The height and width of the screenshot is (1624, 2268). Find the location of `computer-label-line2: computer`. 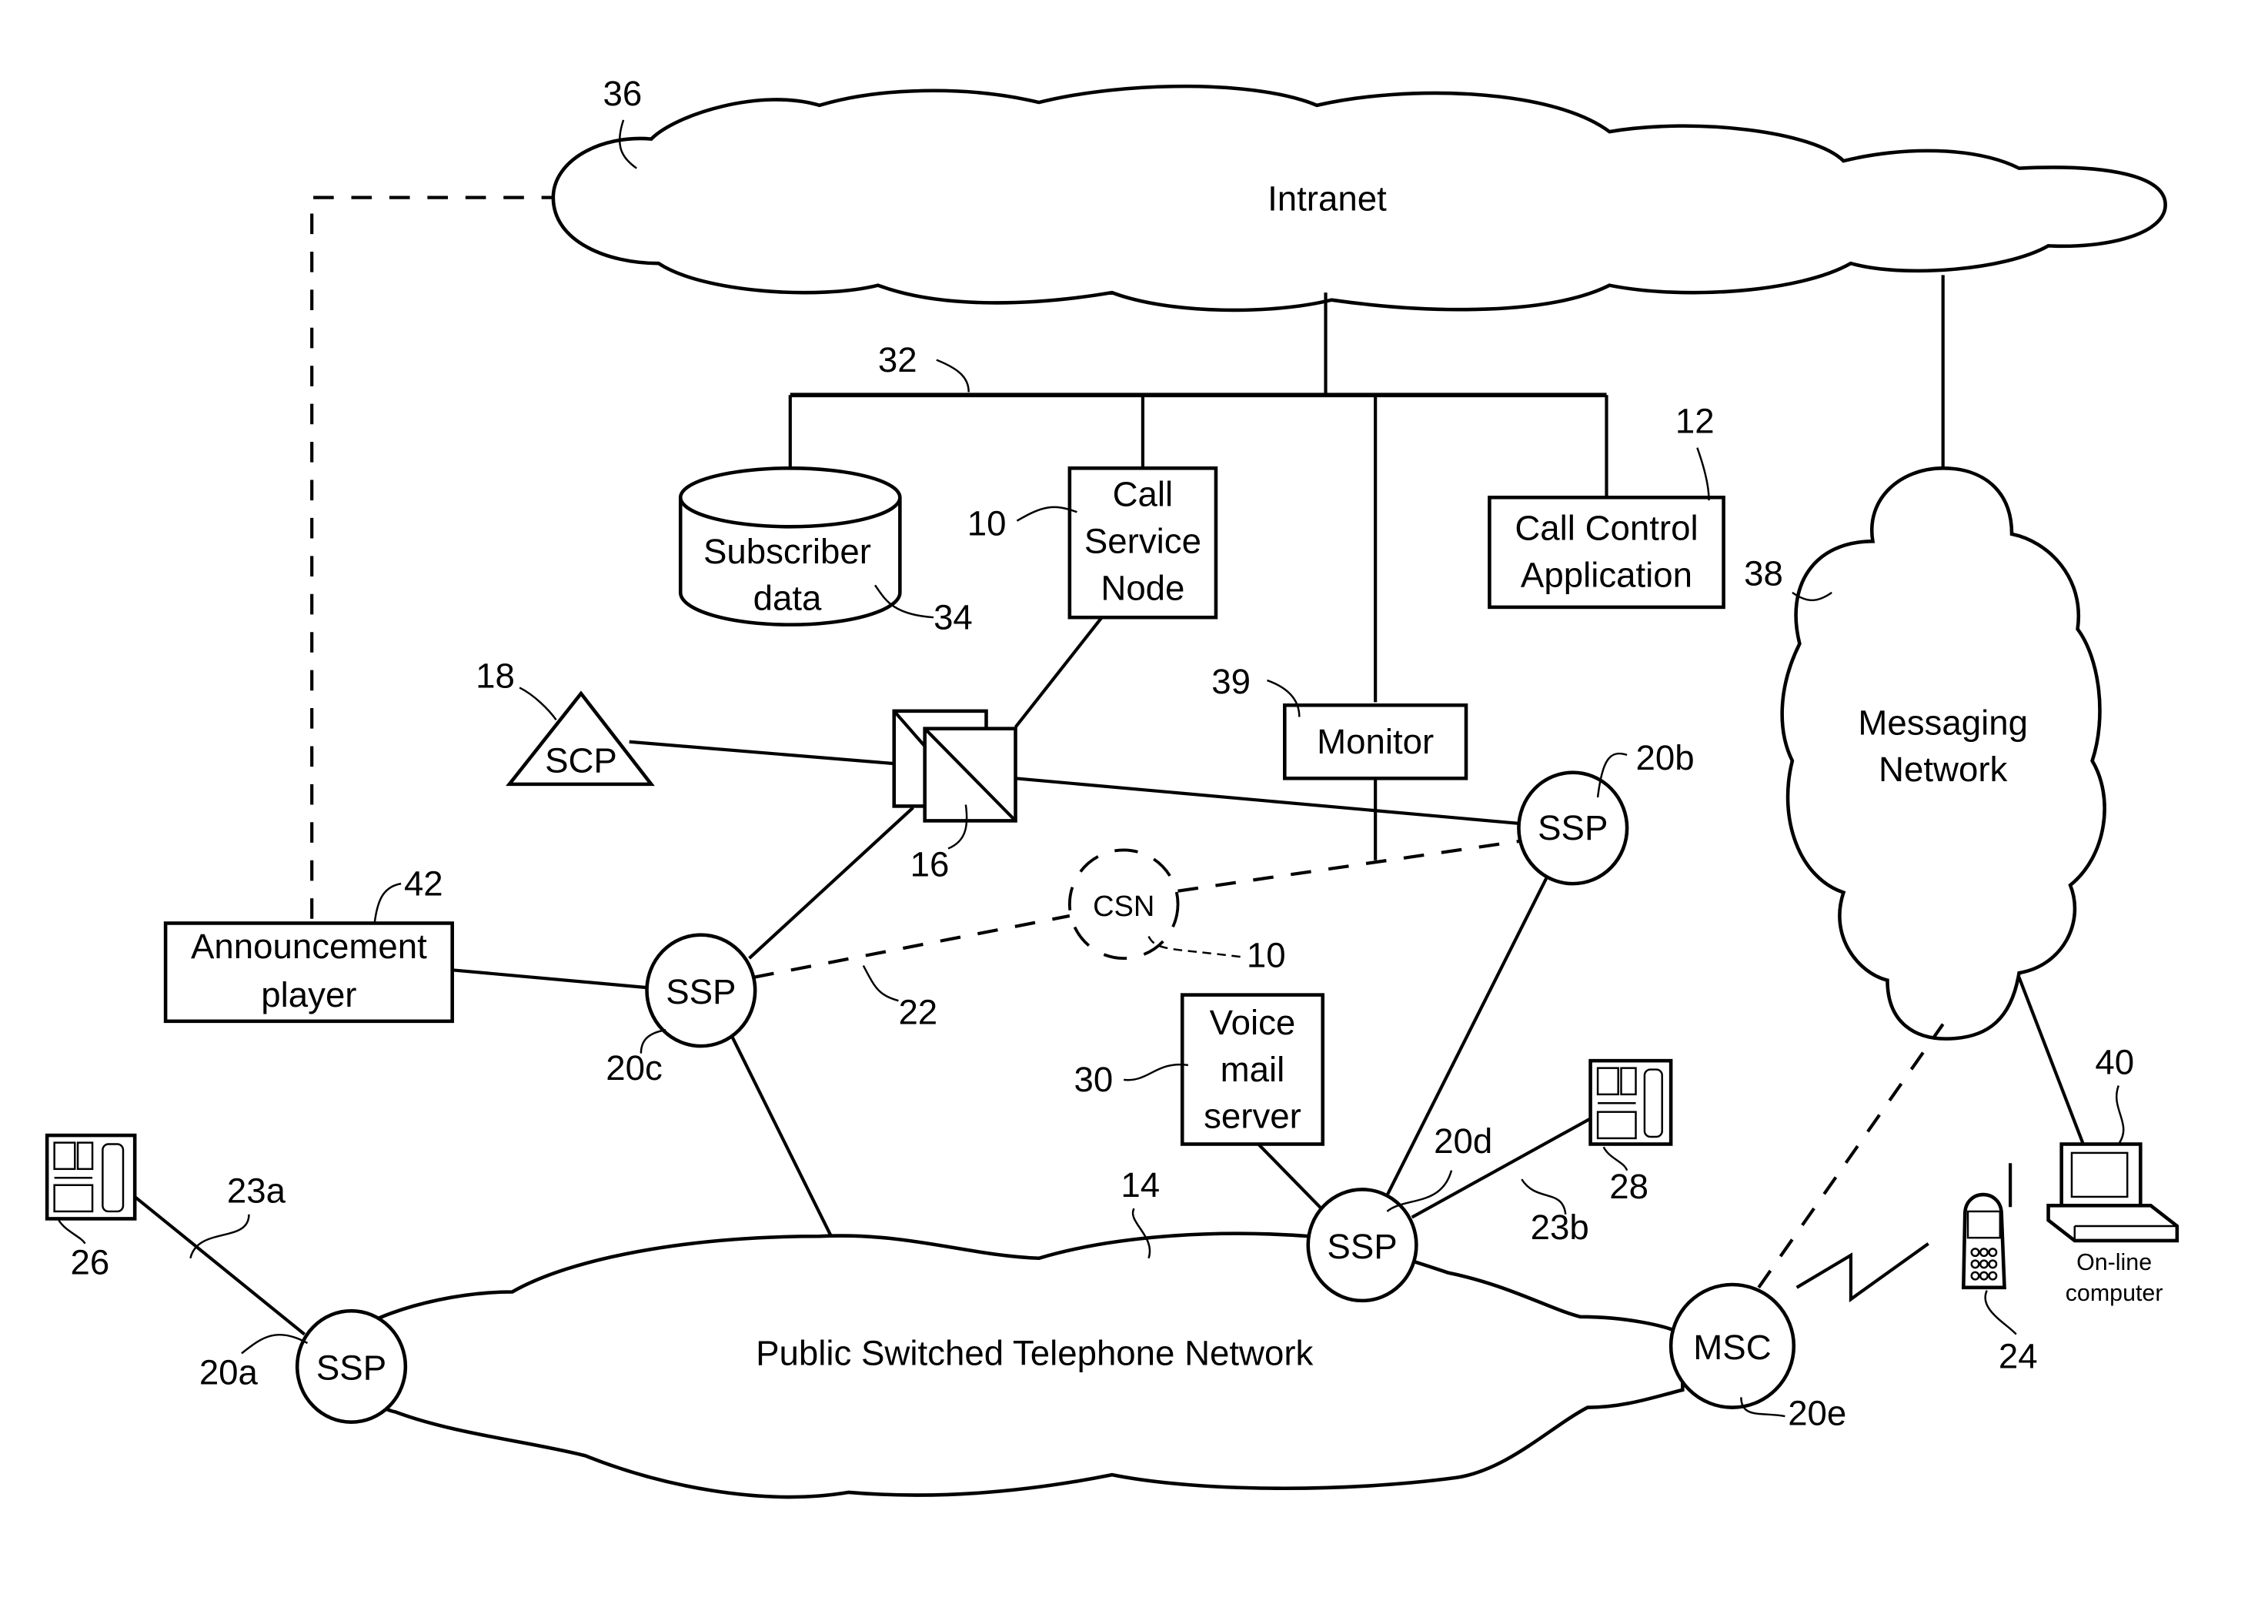

computer-label-line2: computer is located at coordinates (2114, 1293).